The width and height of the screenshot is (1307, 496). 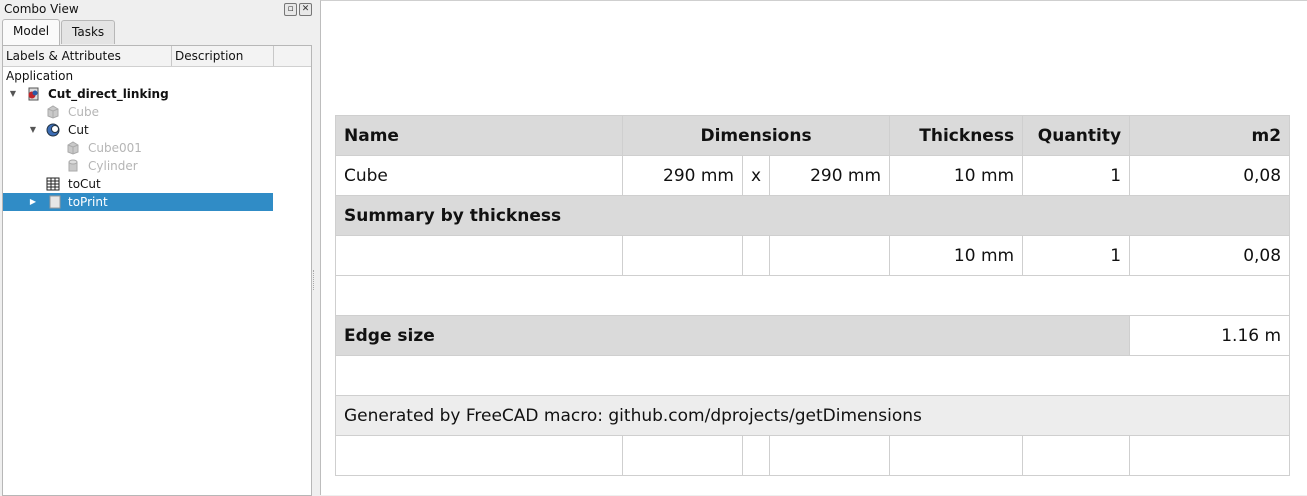 What do you see at coordinates (84, 184) in the screenshot?
I see `tree-item-label: toCut` at bounding box center [84, 184].